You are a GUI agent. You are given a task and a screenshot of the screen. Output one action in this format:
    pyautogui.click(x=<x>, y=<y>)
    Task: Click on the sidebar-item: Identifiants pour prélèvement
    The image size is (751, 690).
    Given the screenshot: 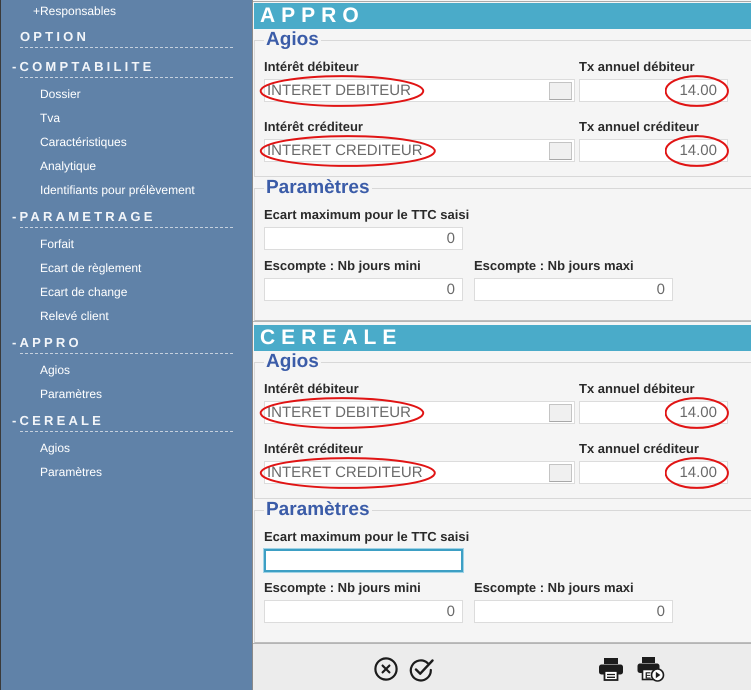 What is the action you would take?
    pyautogui.click(x=117, y=190)
    